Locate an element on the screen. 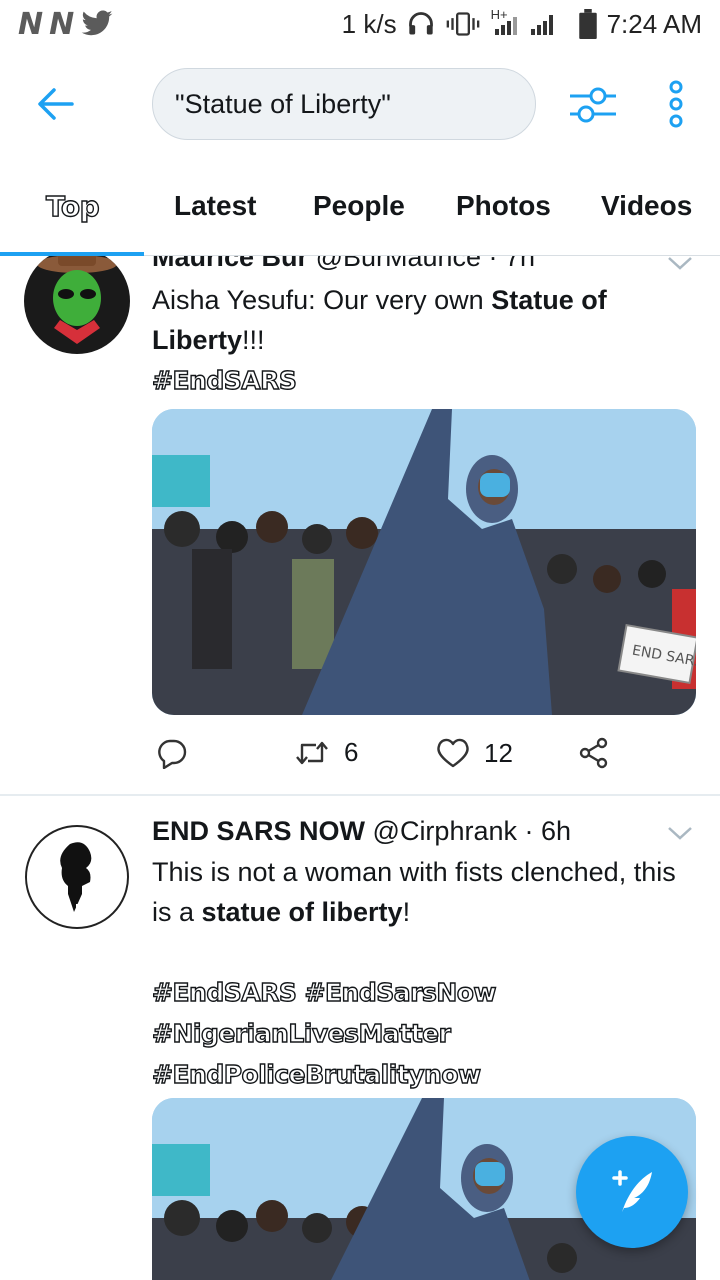 The image size is (720, 1280). tweet-header: Maurice Bur @BurMaurice · 7h is located at coordinates (343, 264).